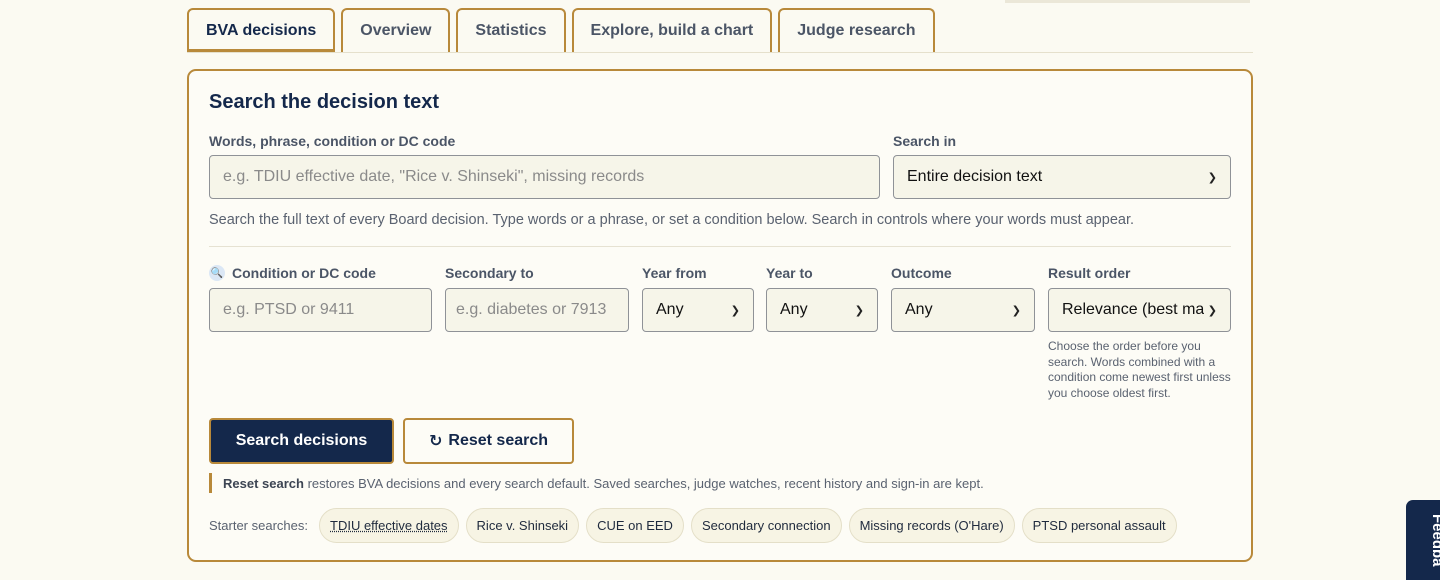 The height and width of the screenshot is (580, 1440). Describe the element at coordinates (1062, 177) in the screenshot. I see `search-in-select: Entire decision text ❯` at that location.